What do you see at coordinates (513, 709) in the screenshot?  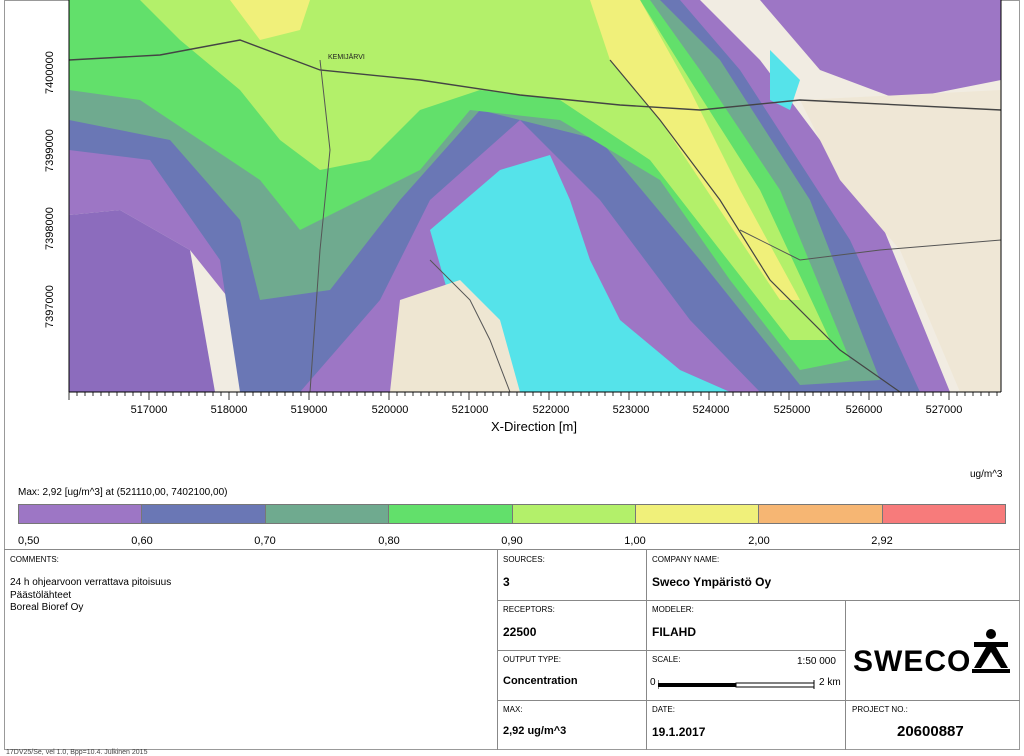 I see `max-label: MAX:` at bounding box center [513, 709].